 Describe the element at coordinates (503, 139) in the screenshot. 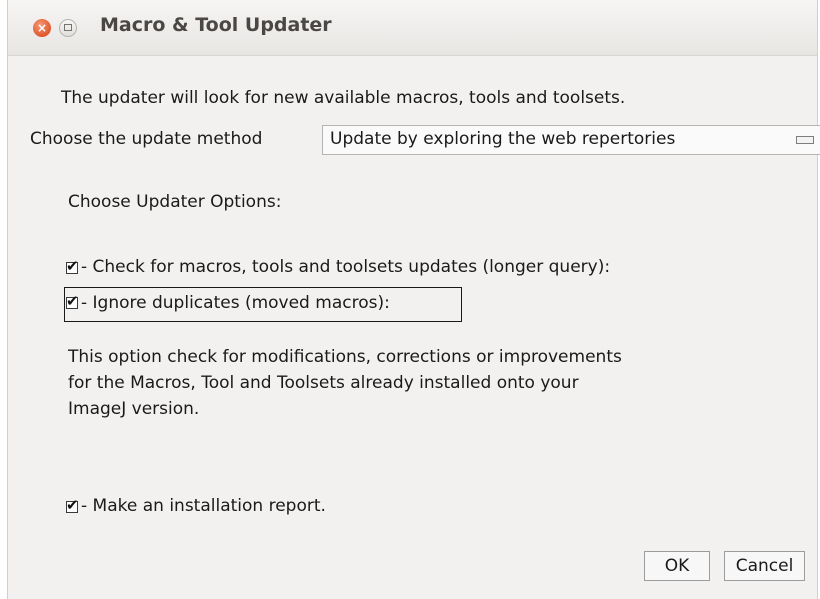

I see `update-method-value: Update by exploring the web repertories` at that location.